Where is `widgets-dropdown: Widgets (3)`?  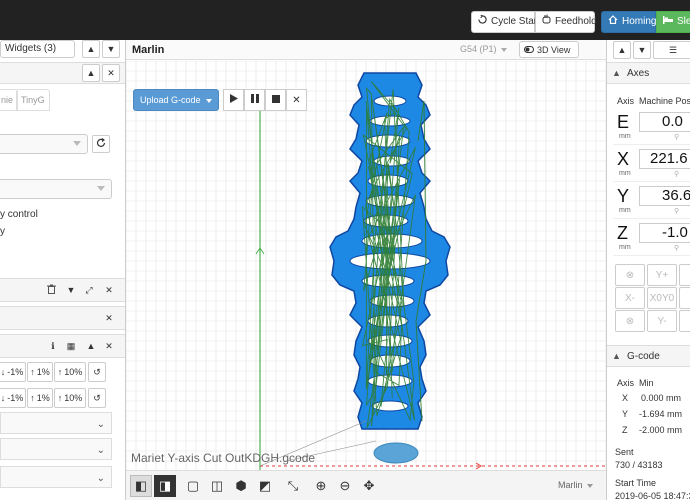
widgets-dropdown: Widgets (3) is located at coordinates (37, 49).